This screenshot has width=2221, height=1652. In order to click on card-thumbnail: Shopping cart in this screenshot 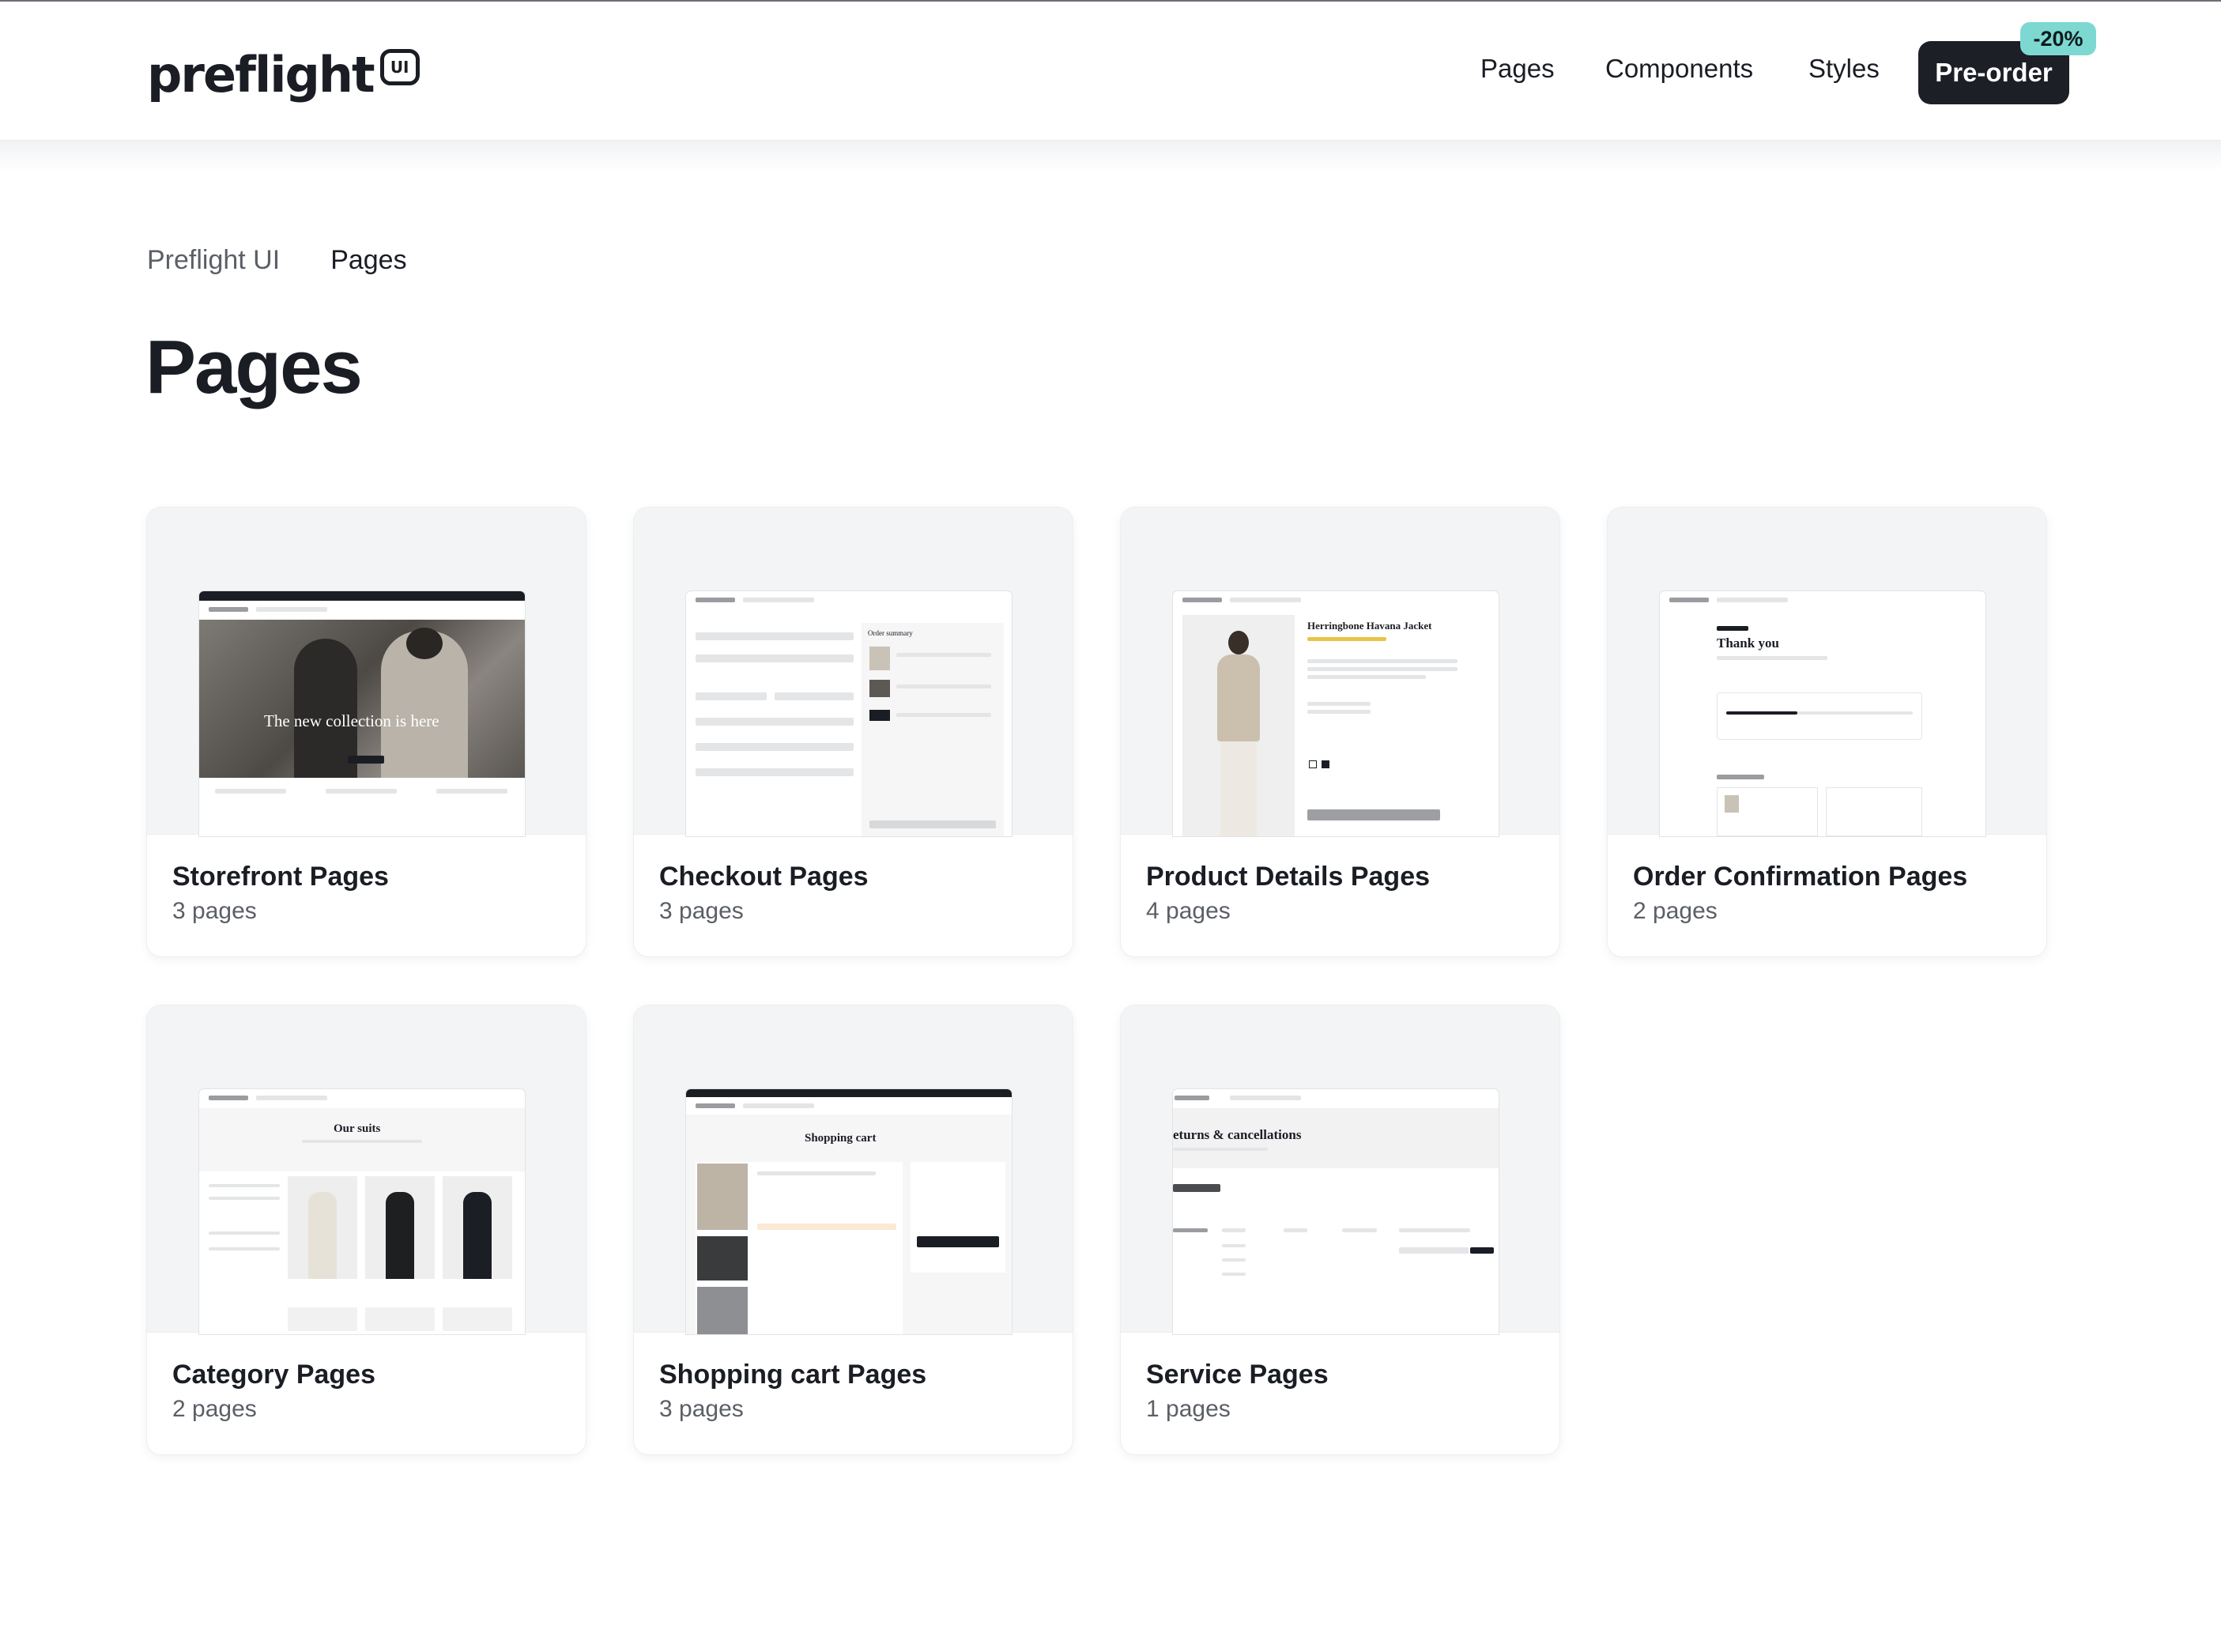, I will do `click(853, 1169)`.